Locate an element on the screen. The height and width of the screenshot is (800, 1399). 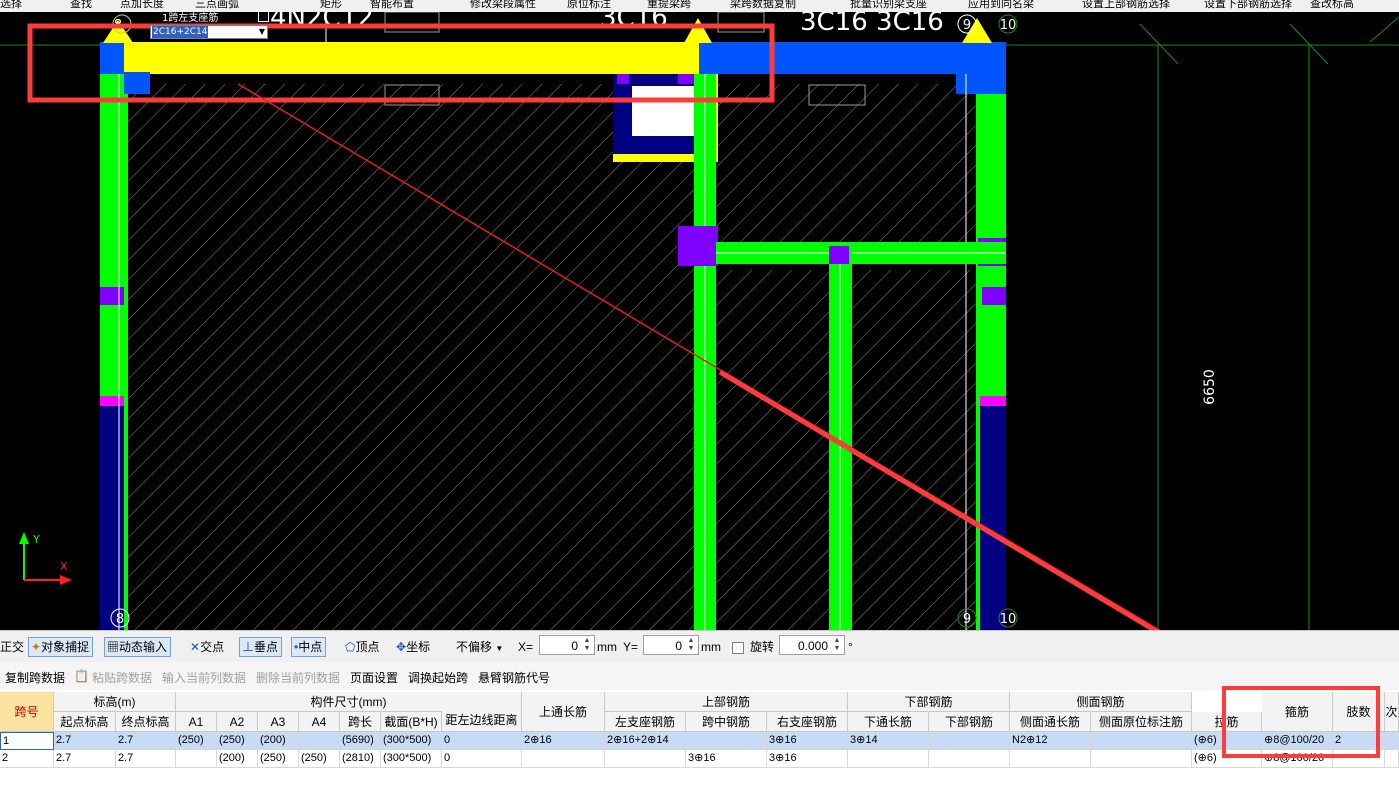
toolbar-item: 查改标高 is located at coordinates (1332, 4).